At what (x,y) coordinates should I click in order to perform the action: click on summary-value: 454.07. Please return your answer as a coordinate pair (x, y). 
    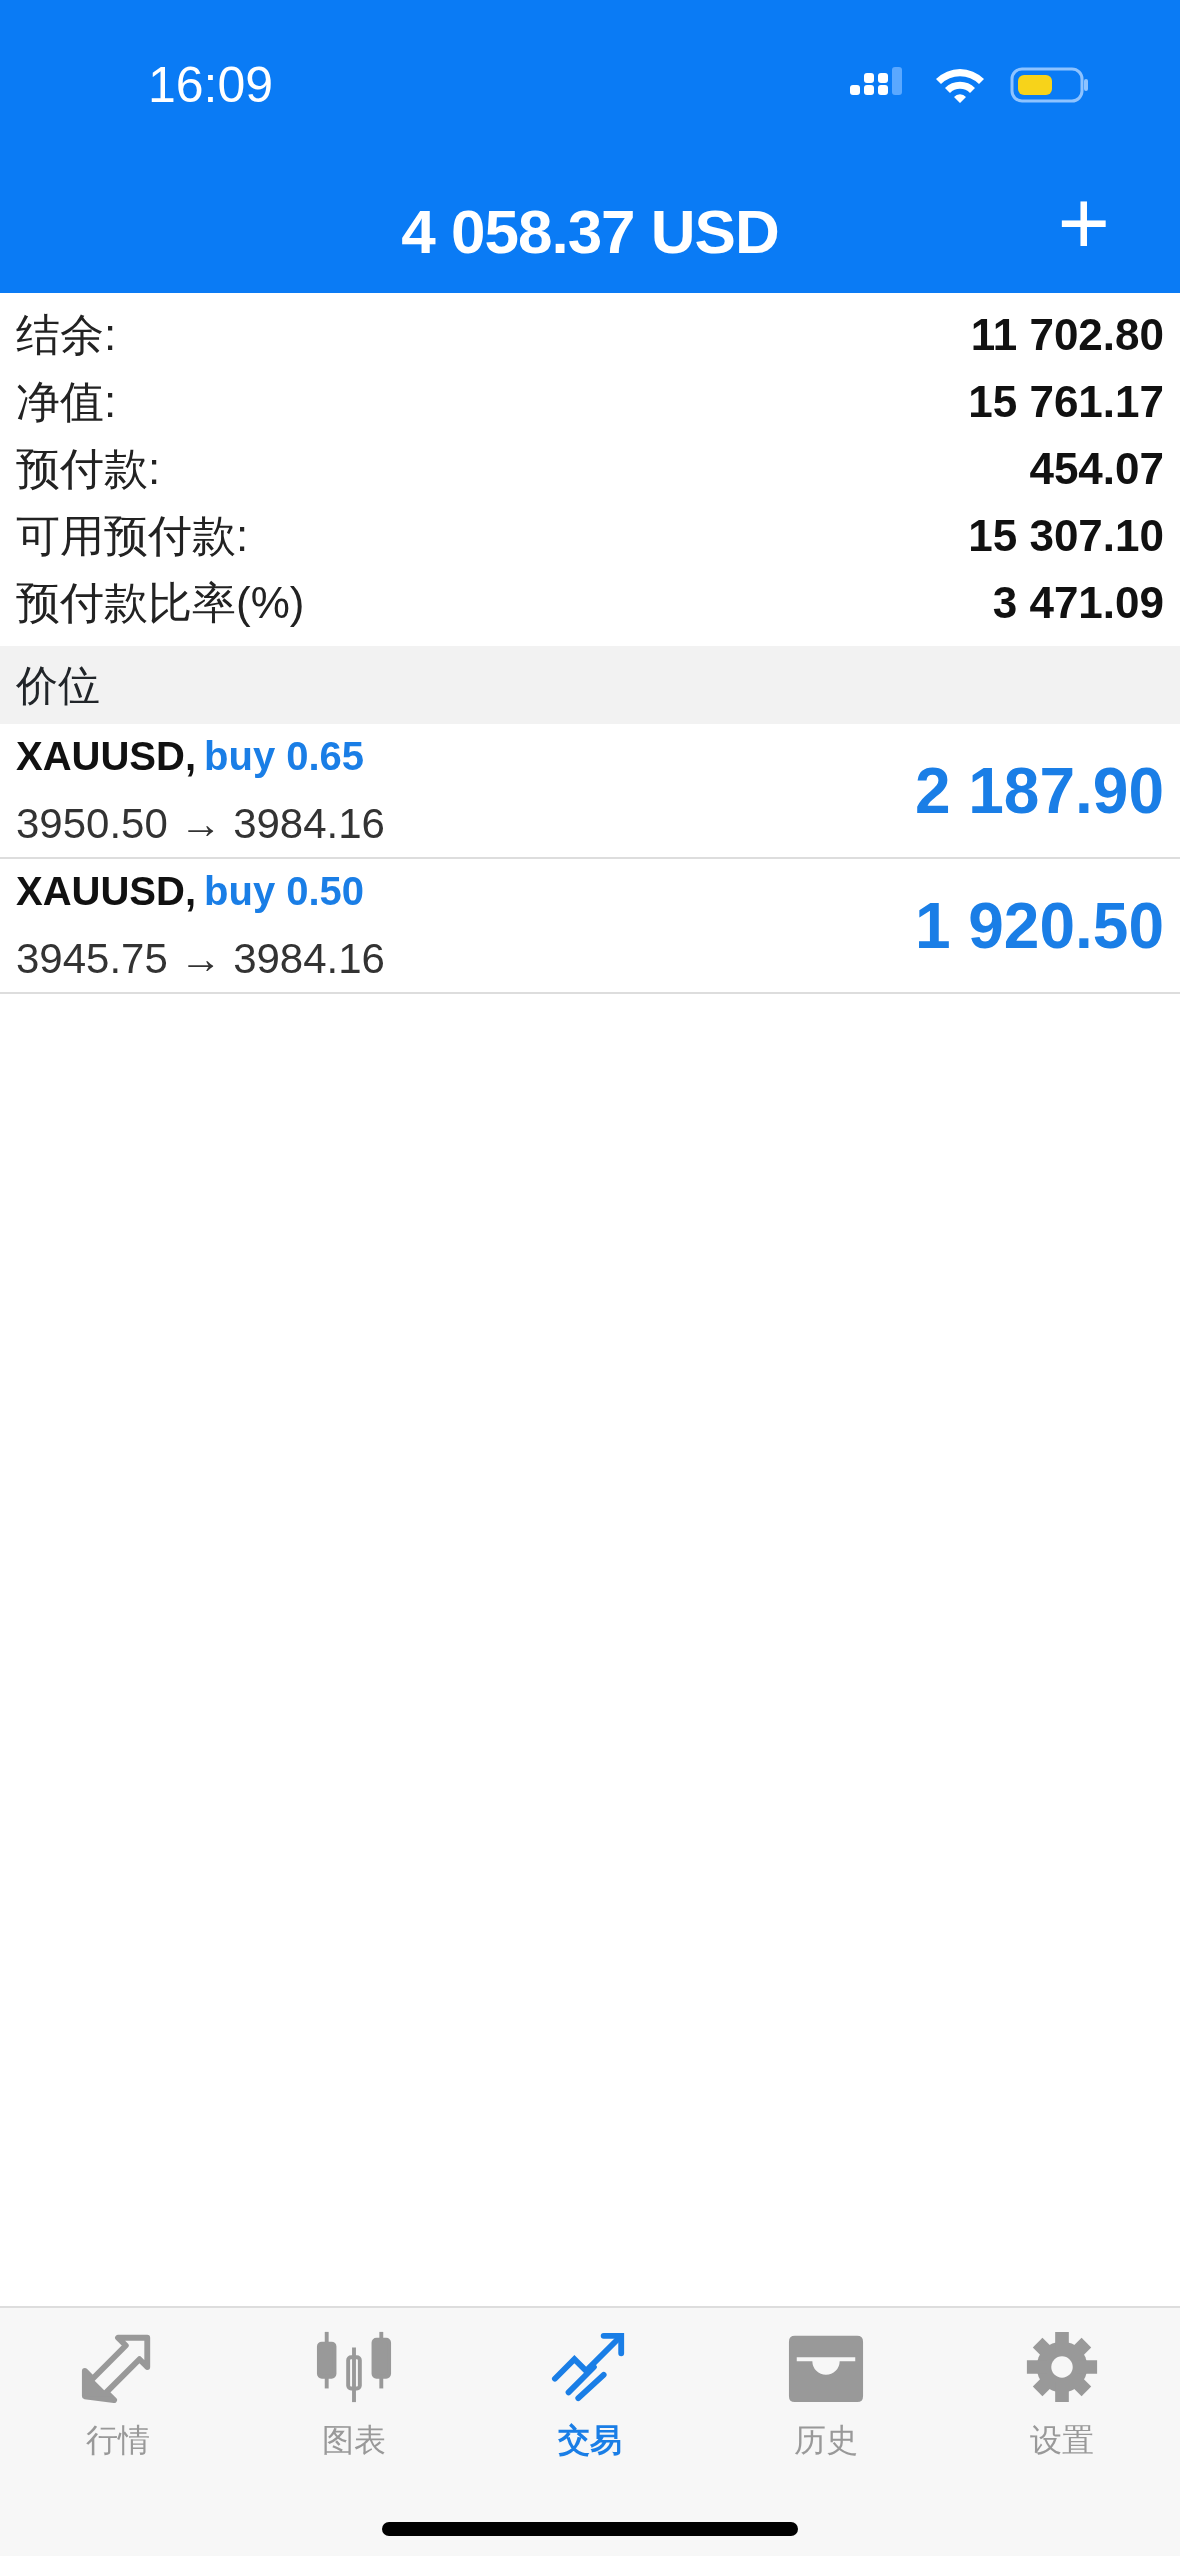
    Looking at the image, I should click on (1096, 468).